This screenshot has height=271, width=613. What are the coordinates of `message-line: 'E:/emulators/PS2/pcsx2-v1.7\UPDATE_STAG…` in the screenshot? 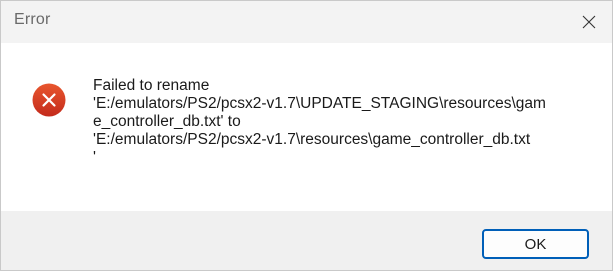 It's located at (319, 103).